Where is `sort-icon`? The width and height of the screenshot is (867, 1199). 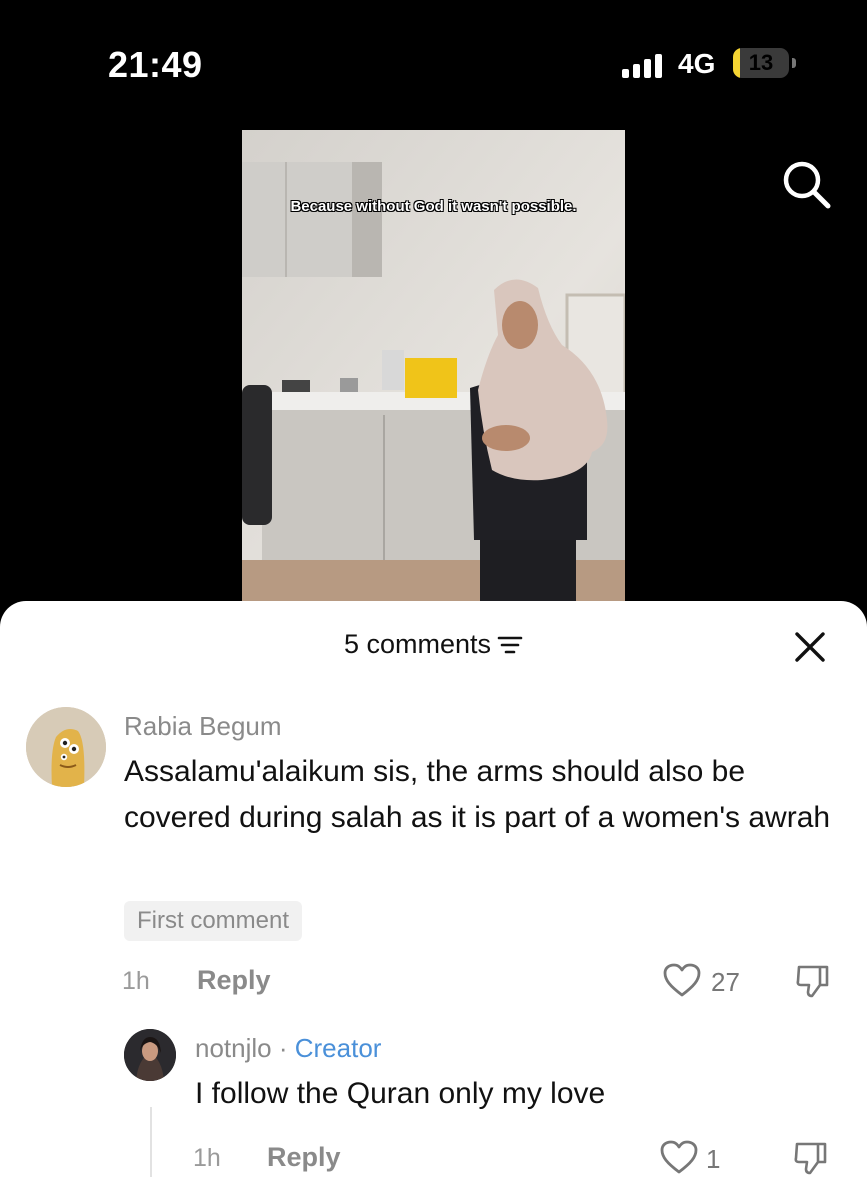 sort-icon is located at coordinates (510, 645).